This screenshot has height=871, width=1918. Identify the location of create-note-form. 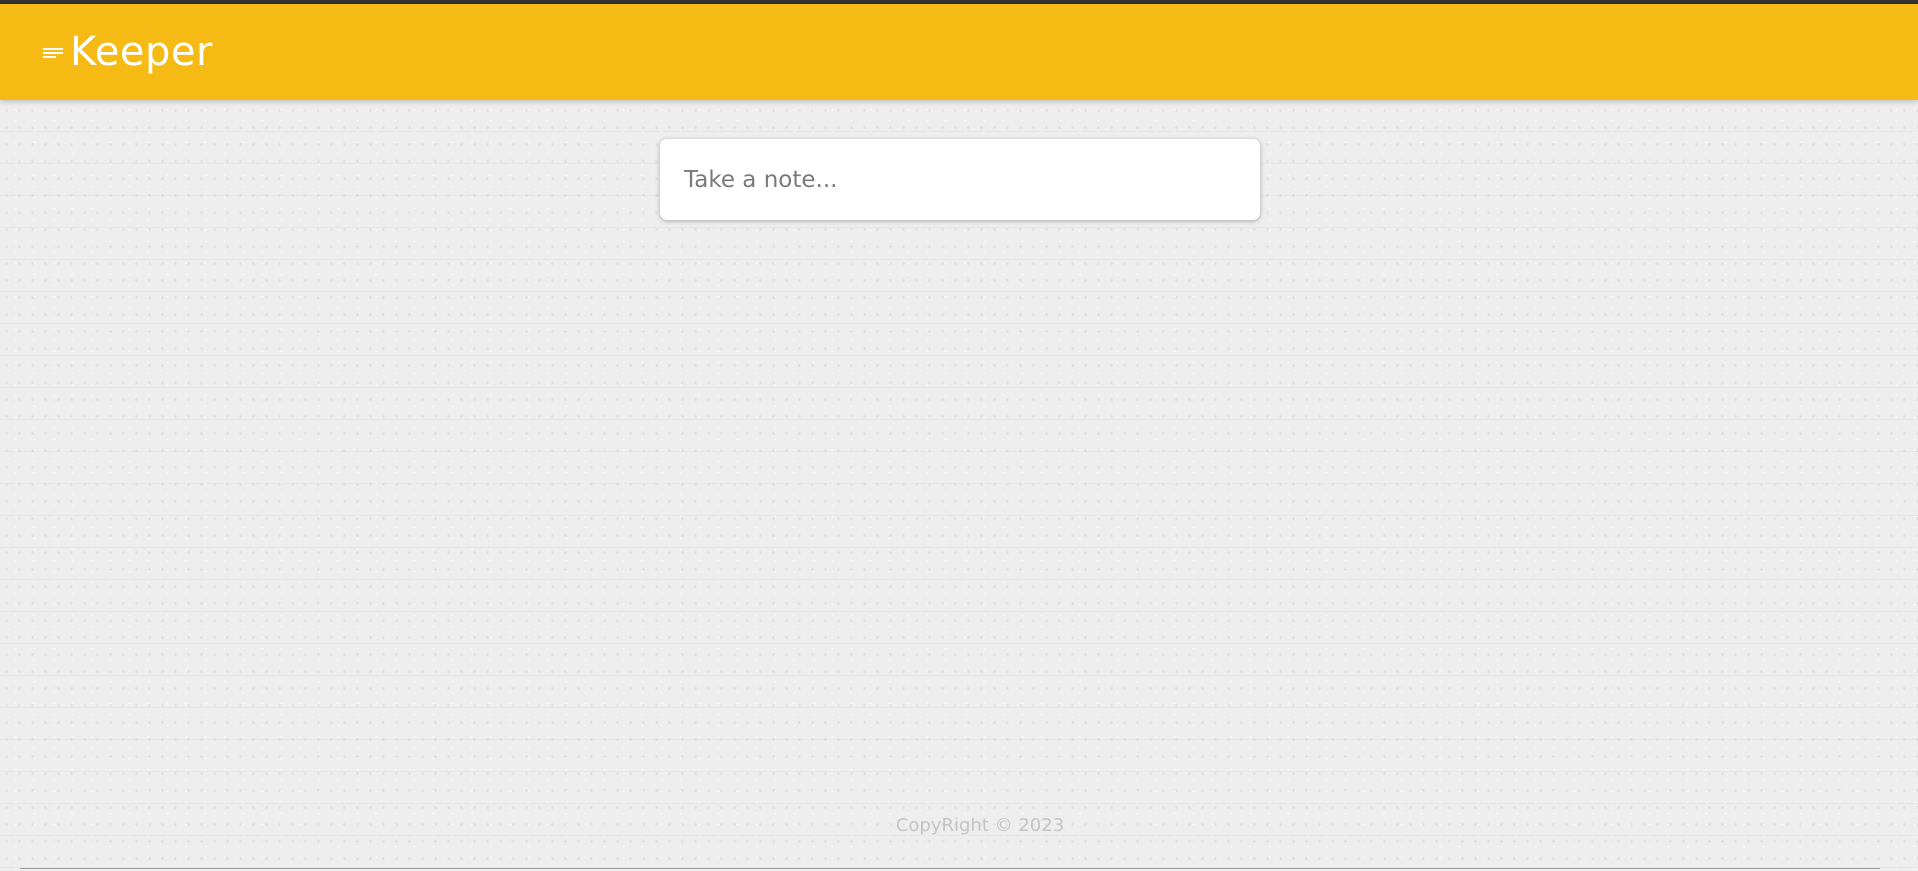
(960, 179).